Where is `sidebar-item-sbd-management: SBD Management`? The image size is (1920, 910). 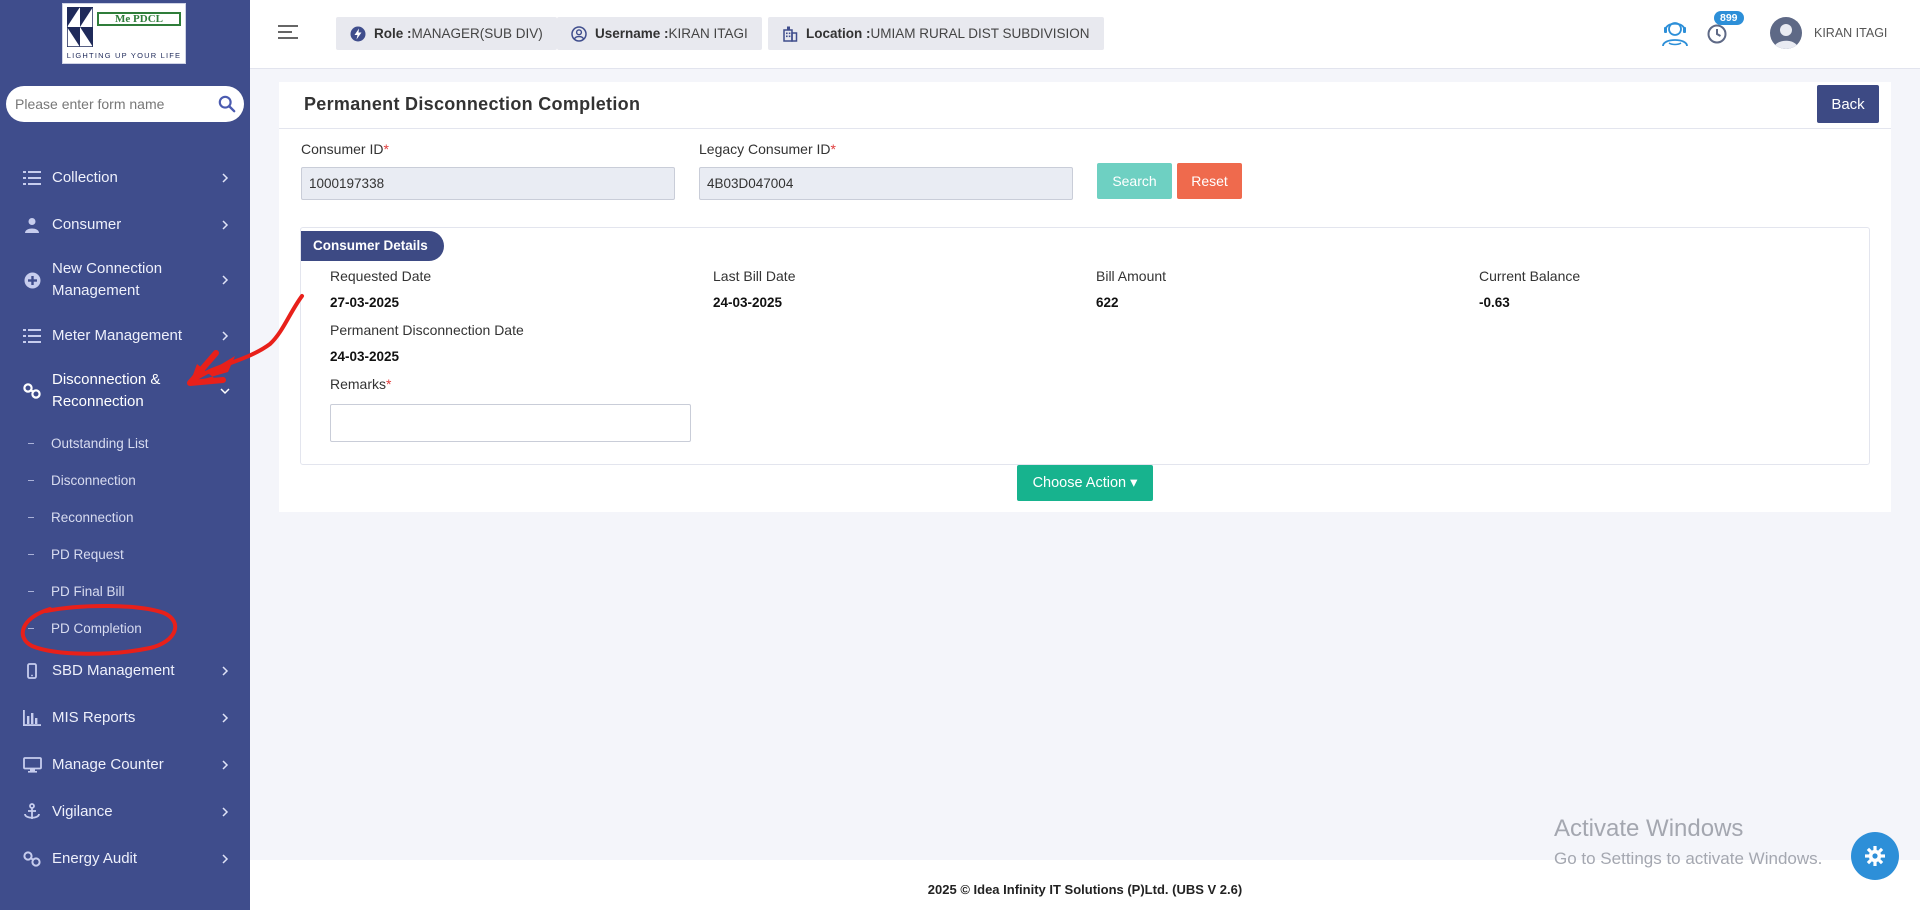
sidebar-item-sbd-management: SBD Management is located at coordinates (125, 670).